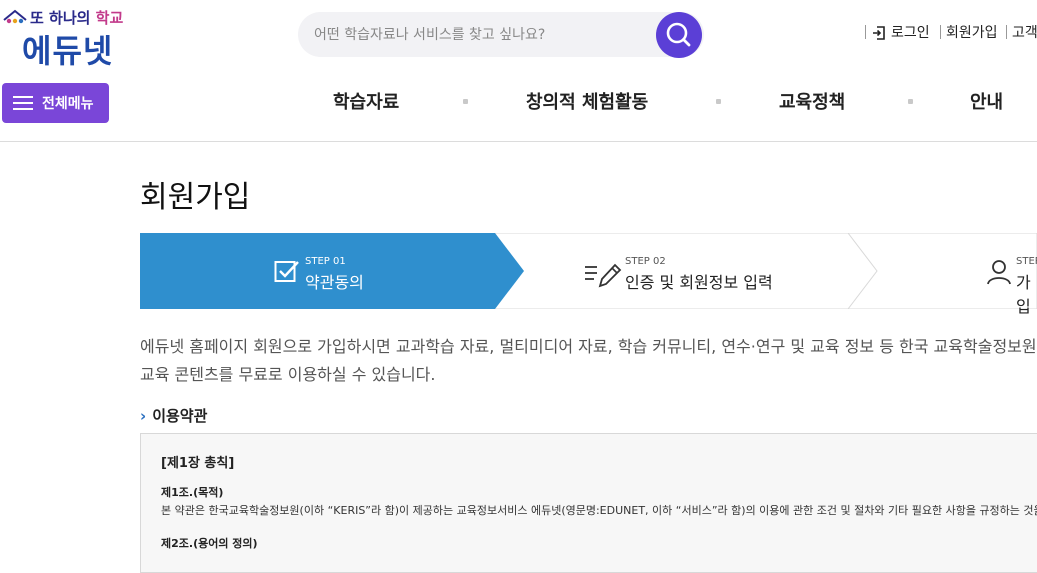  I want to click on chevron-right-icon: ›, so click(143, 416).